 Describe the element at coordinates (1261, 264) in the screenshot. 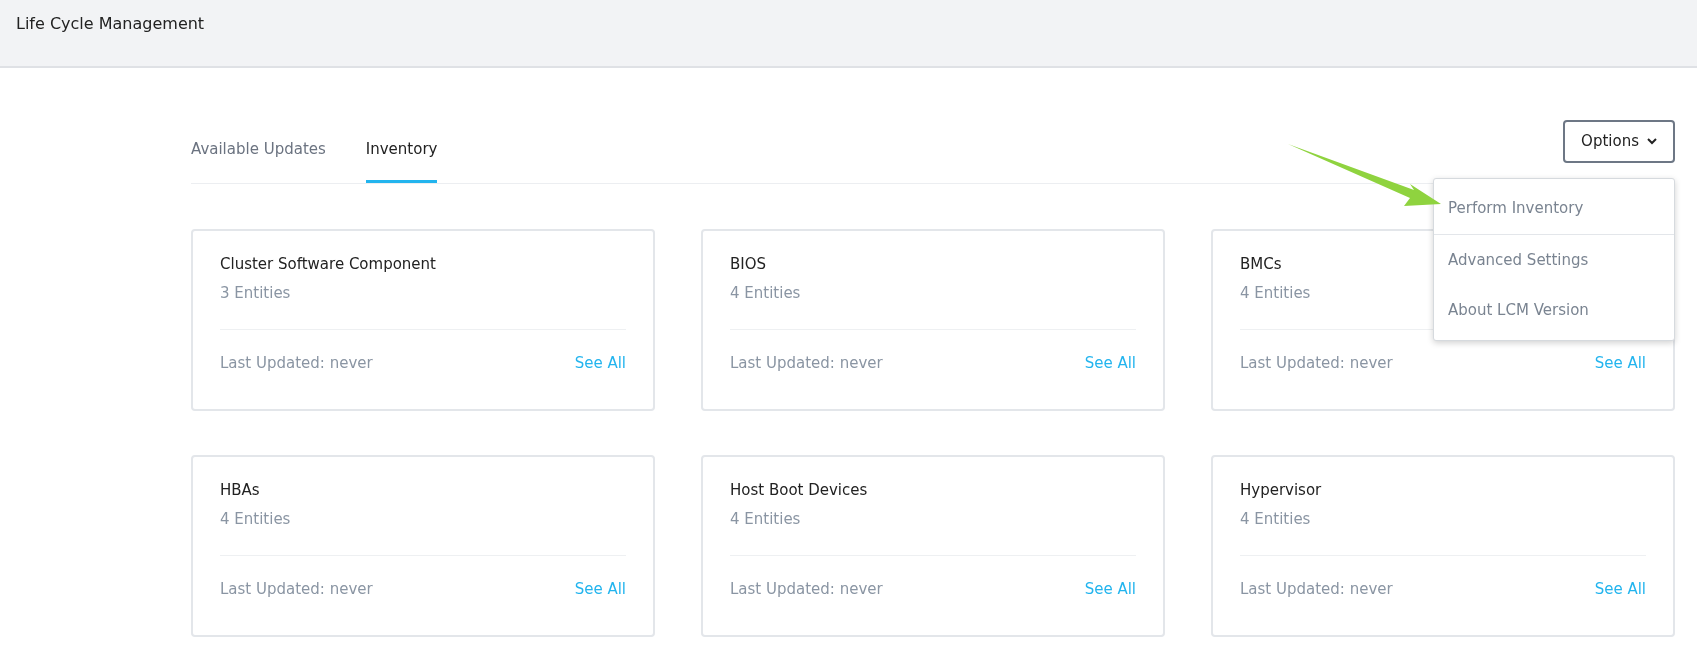

I see `card-title: BMCs` at that location.